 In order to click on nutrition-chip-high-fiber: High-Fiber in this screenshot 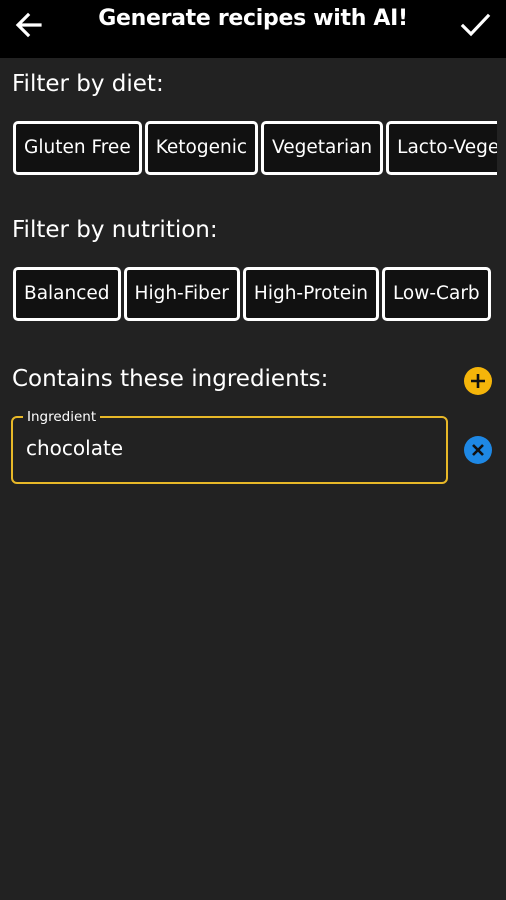, I will do `click(181, 294)`.